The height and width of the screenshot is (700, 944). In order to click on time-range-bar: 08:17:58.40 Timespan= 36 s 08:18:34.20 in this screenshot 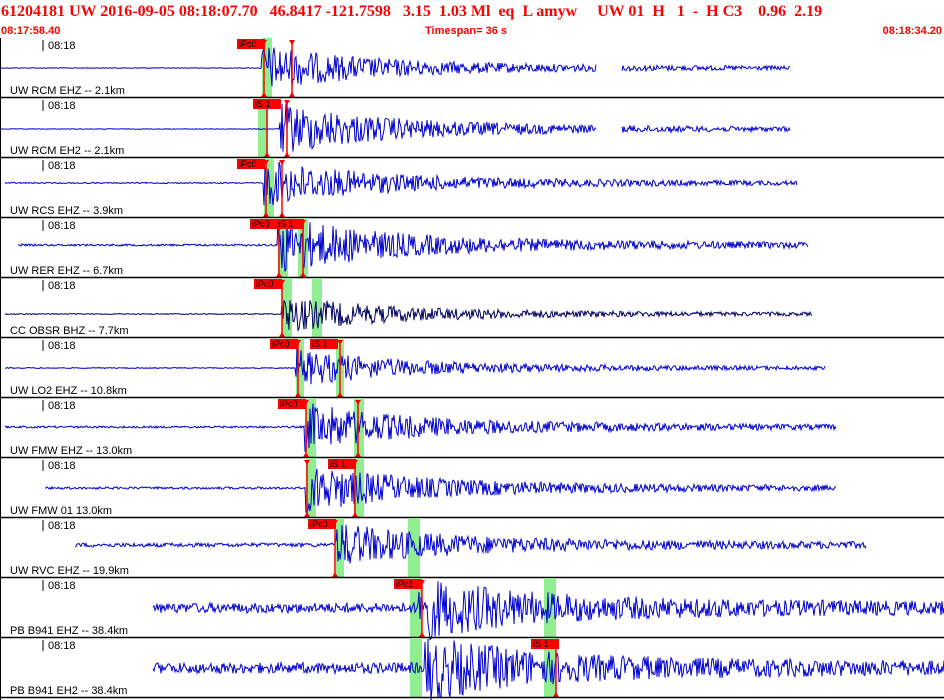, I will do `click(472, 31)`.